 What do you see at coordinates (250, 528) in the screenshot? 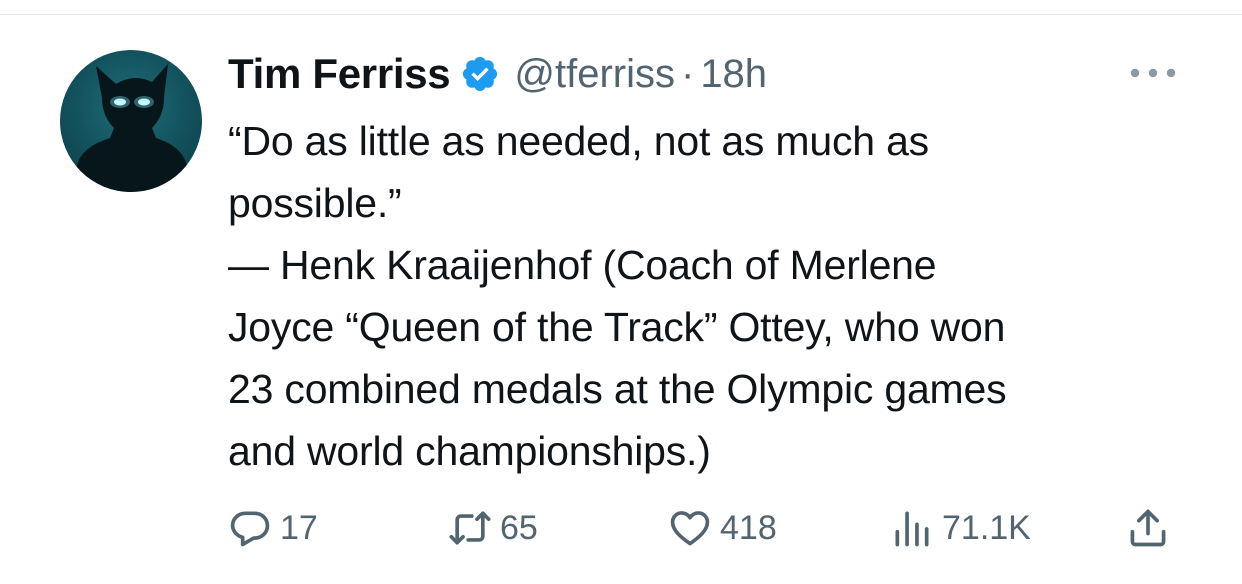
I see `reply-icon` at bounding box center [250, 528].